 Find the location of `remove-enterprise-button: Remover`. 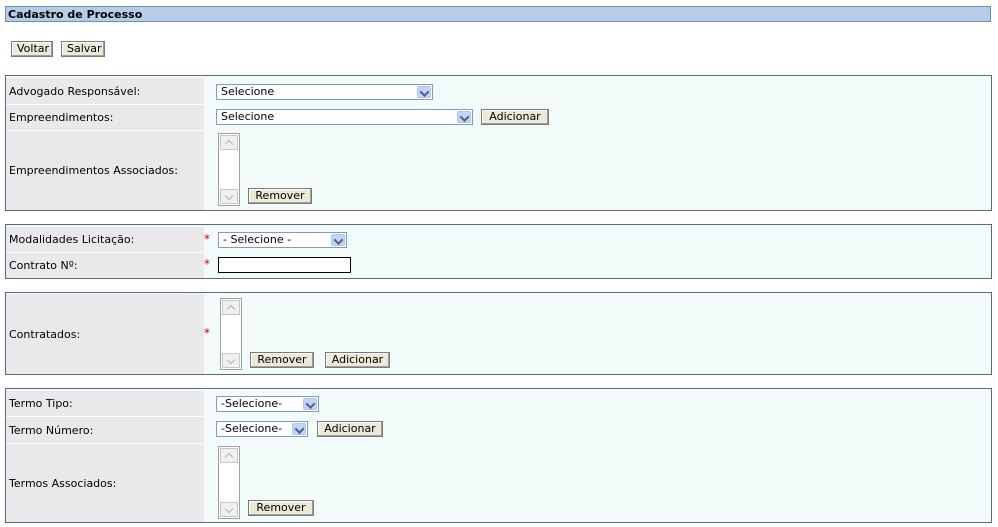

remove-enterprise-button: Remover is located at coordinates (280, 196).